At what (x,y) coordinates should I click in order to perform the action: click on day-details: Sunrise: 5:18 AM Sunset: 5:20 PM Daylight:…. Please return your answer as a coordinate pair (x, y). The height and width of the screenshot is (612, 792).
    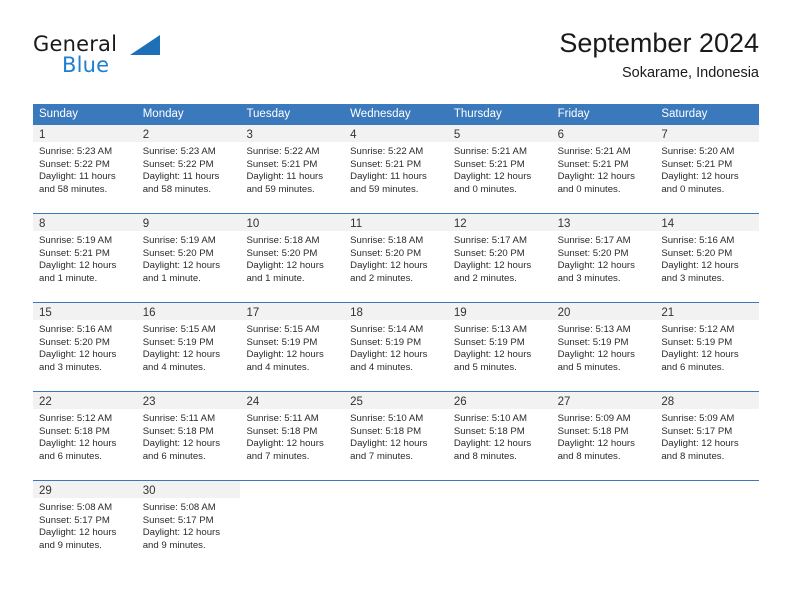
    Looking at the image, I should click on (396, 258).